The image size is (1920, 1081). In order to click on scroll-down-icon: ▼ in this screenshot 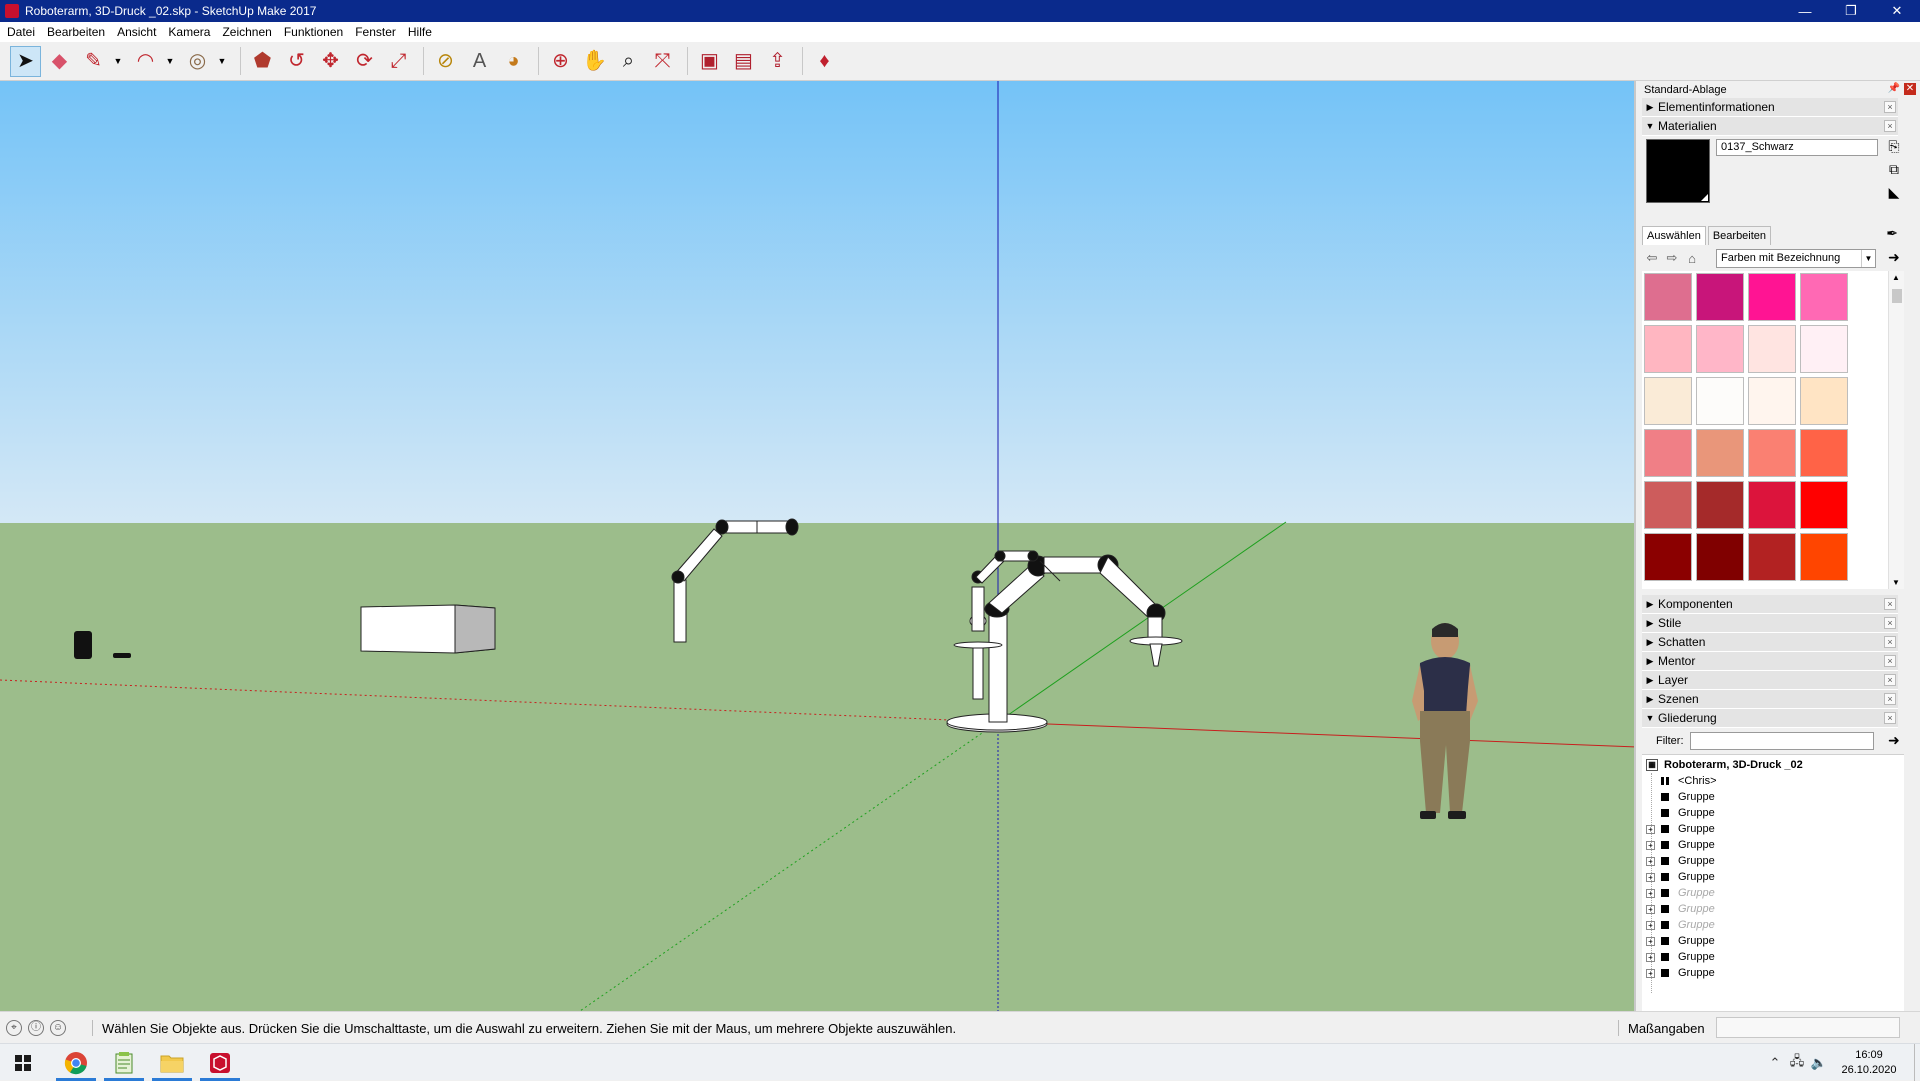, I will do `click(1896, 582)`.